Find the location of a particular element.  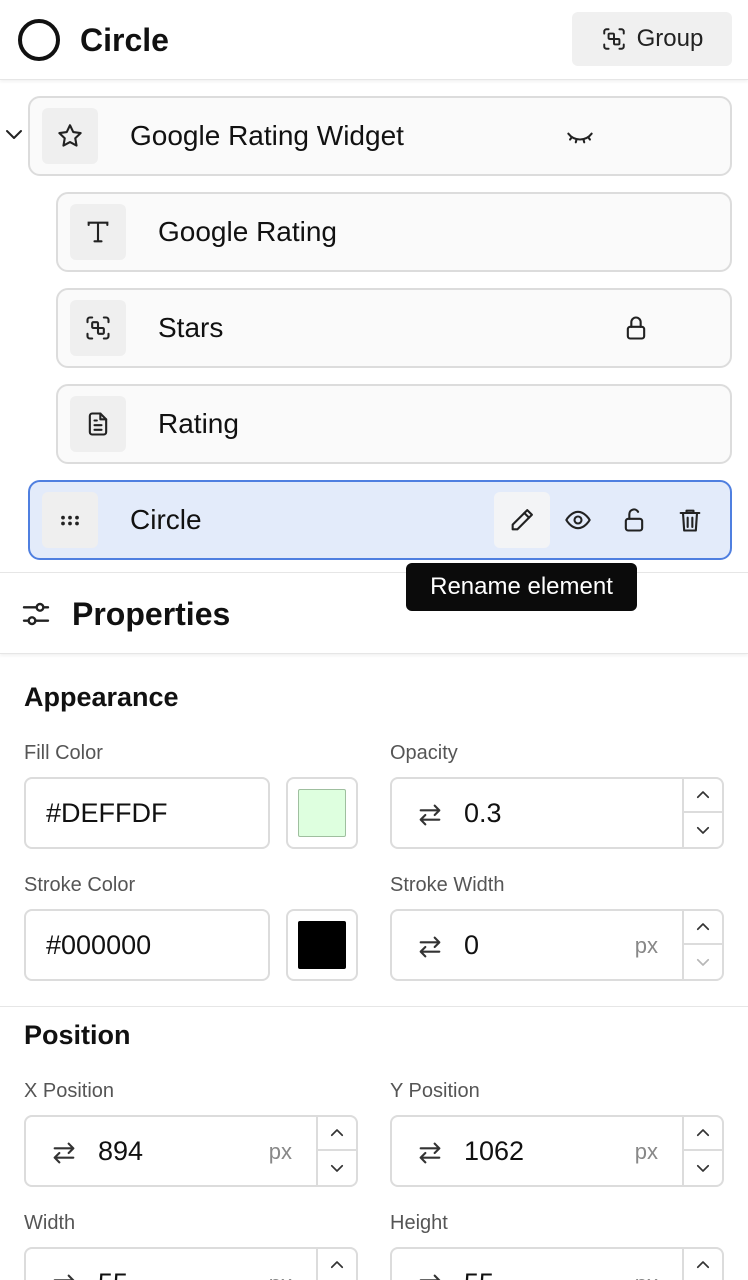

layer-label: Google Rating is located at coordinates (248, 231).